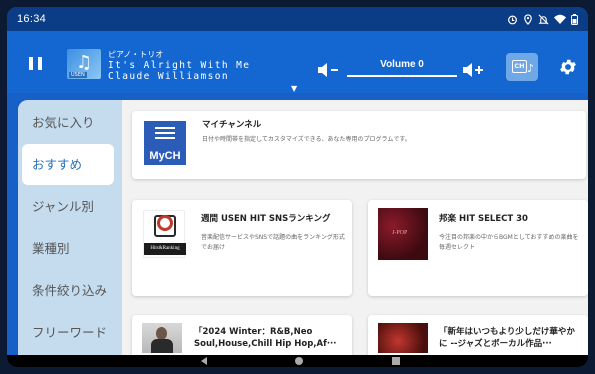 The height and width of the screenshot is (374, 595). Describe the element at coordinates (297, 19) in the screenshot. I see `status-bar: 16:34` at that location.